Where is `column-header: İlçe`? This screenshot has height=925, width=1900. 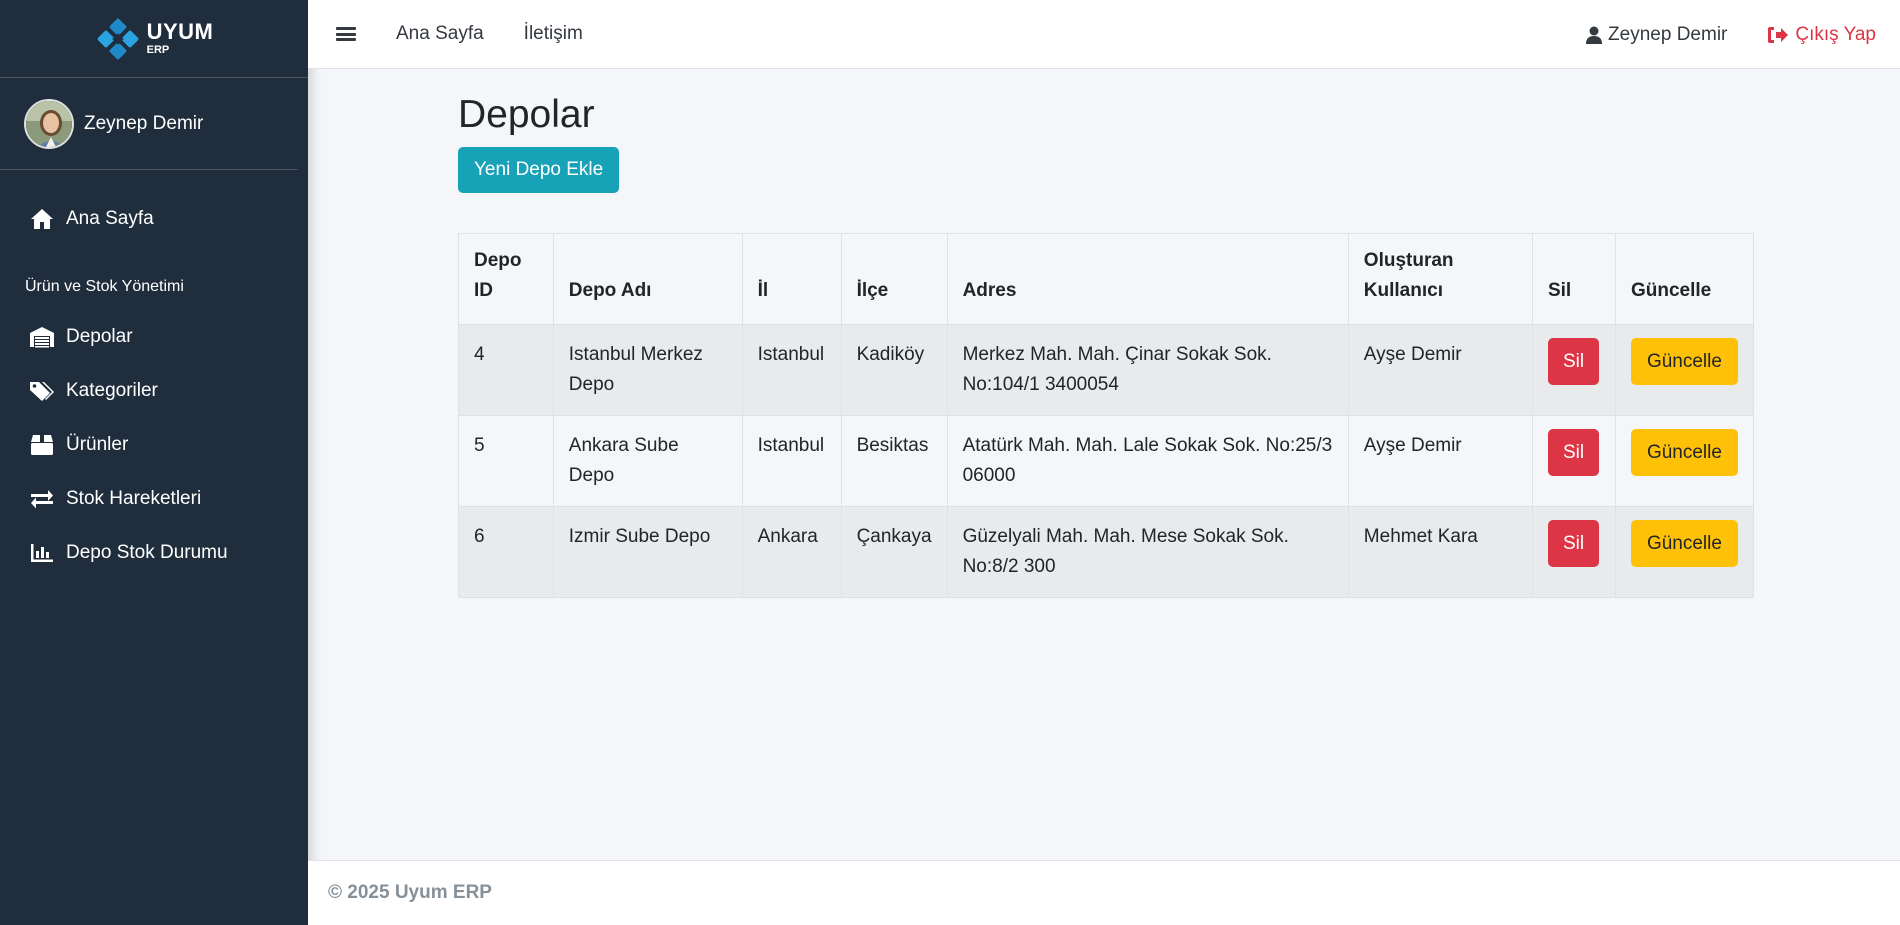
column-header: İlçe is located at coordinates (894, 279).